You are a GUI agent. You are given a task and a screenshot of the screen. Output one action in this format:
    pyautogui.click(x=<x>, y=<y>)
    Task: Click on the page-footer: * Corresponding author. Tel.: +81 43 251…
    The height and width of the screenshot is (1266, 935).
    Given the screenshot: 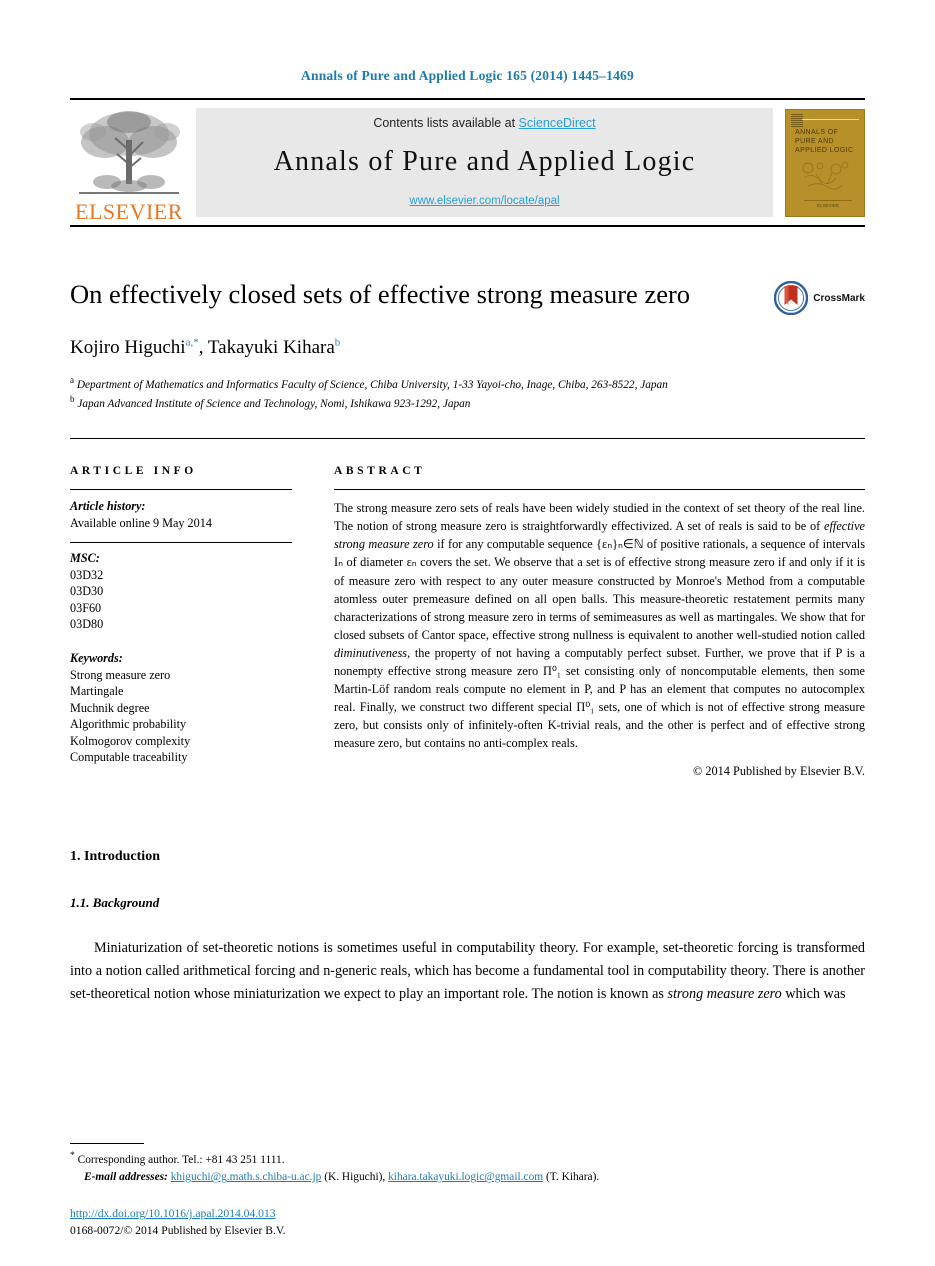 What is the action you would take?
    pyautogui.click(x=467, y=1191)
    